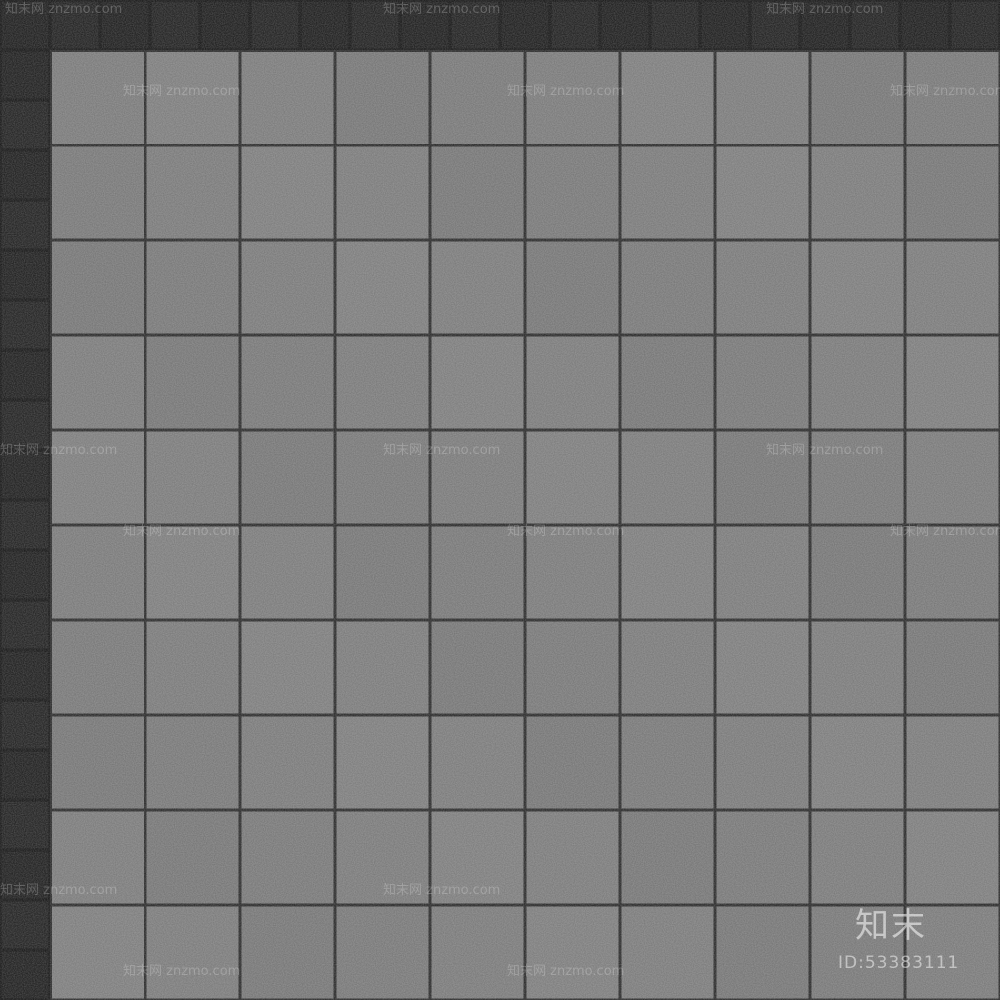 Image resolution: width=1000 pixels, height=1000 pixels. What do you see at coordinates (891, 926) in the screenshot?
I see `watermark-logo: 知末` at bounding box center [891, 926].